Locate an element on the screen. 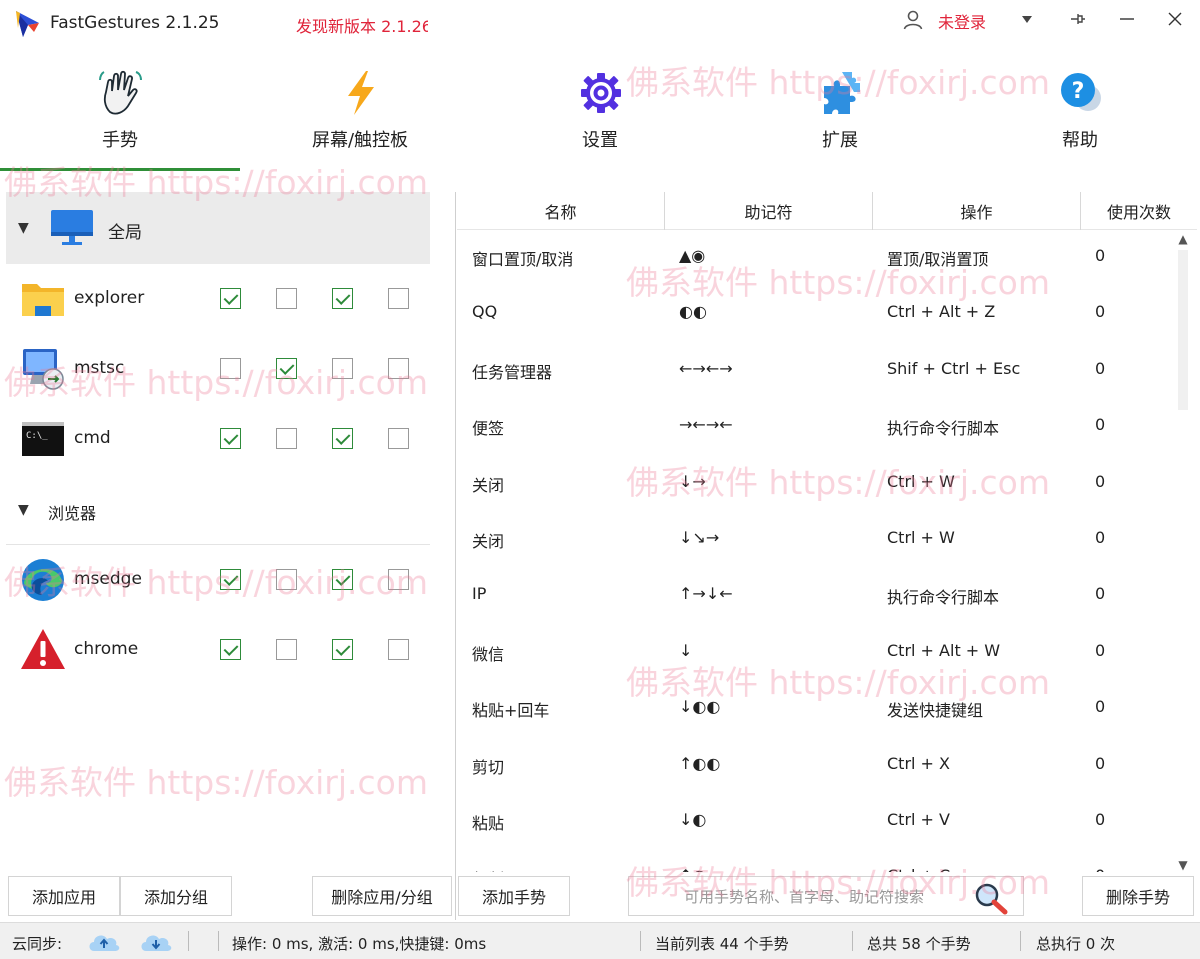 This screenshot has width=1200, height=959. main-navigation: 手势 屏幕/触控板 设置 扩展 ? 帮助 is located at coordinates (600, 115).